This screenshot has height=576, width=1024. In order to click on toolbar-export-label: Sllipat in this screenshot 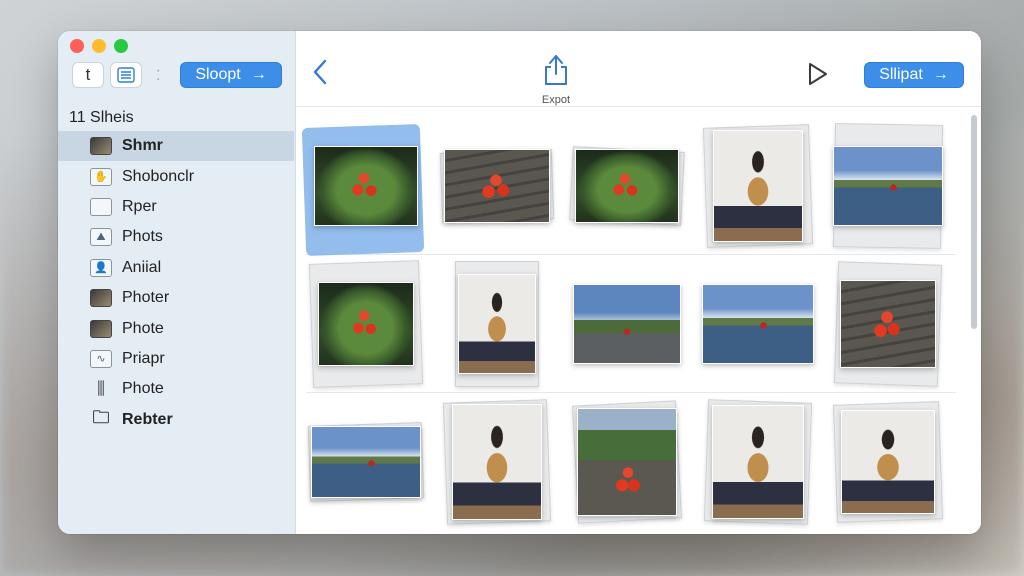, I will do `click(901, 74)`.